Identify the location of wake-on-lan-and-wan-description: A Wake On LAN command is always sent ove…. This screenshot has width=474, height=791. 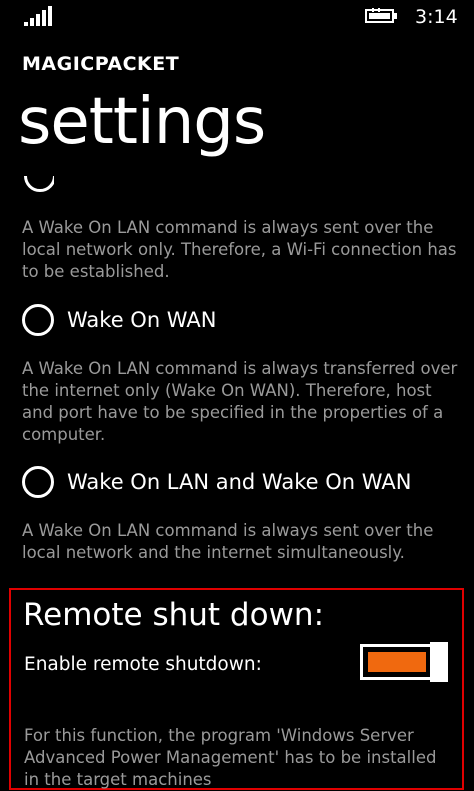
(228, 541).